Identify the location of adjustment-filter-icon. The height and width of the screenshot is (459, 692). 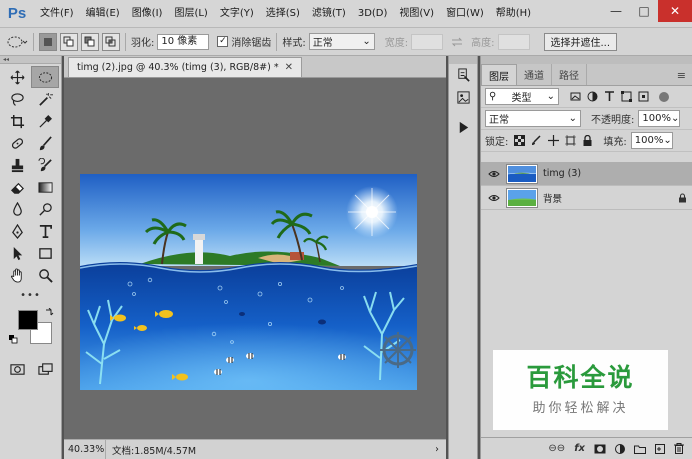
(592, 97).